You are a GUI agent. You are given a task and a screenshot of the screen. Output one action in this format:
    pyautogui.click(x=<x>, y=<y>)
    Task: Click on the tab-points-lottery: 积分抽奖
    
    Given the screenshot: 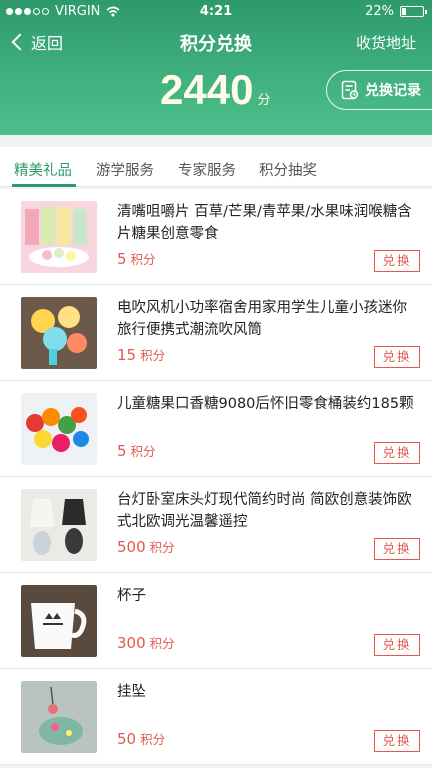 What is the action you would take?
    pyautogui.click(x=288, y=169)
    